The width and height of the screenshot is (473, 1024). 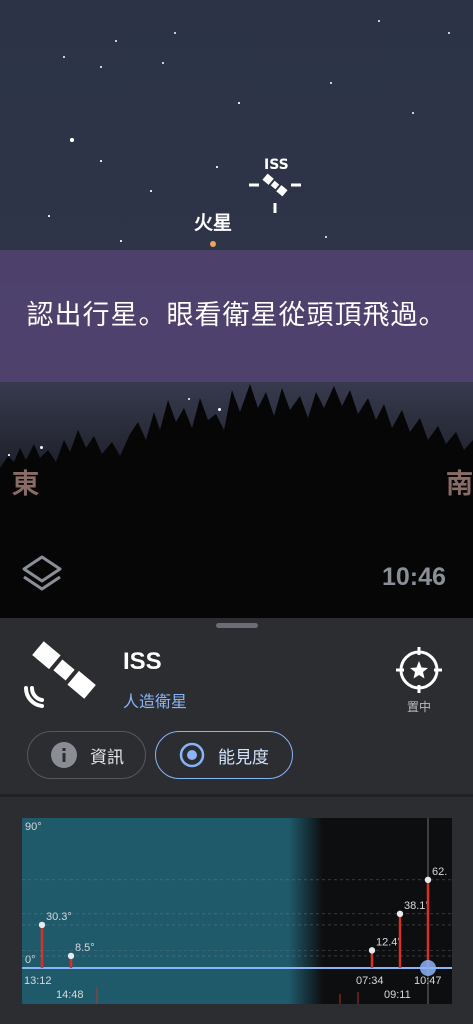 What do you see at coordinates (155, 701) in the screenshot?
I see `object-type-subtitle: 人造衛星` at bounding box center [155, 701].